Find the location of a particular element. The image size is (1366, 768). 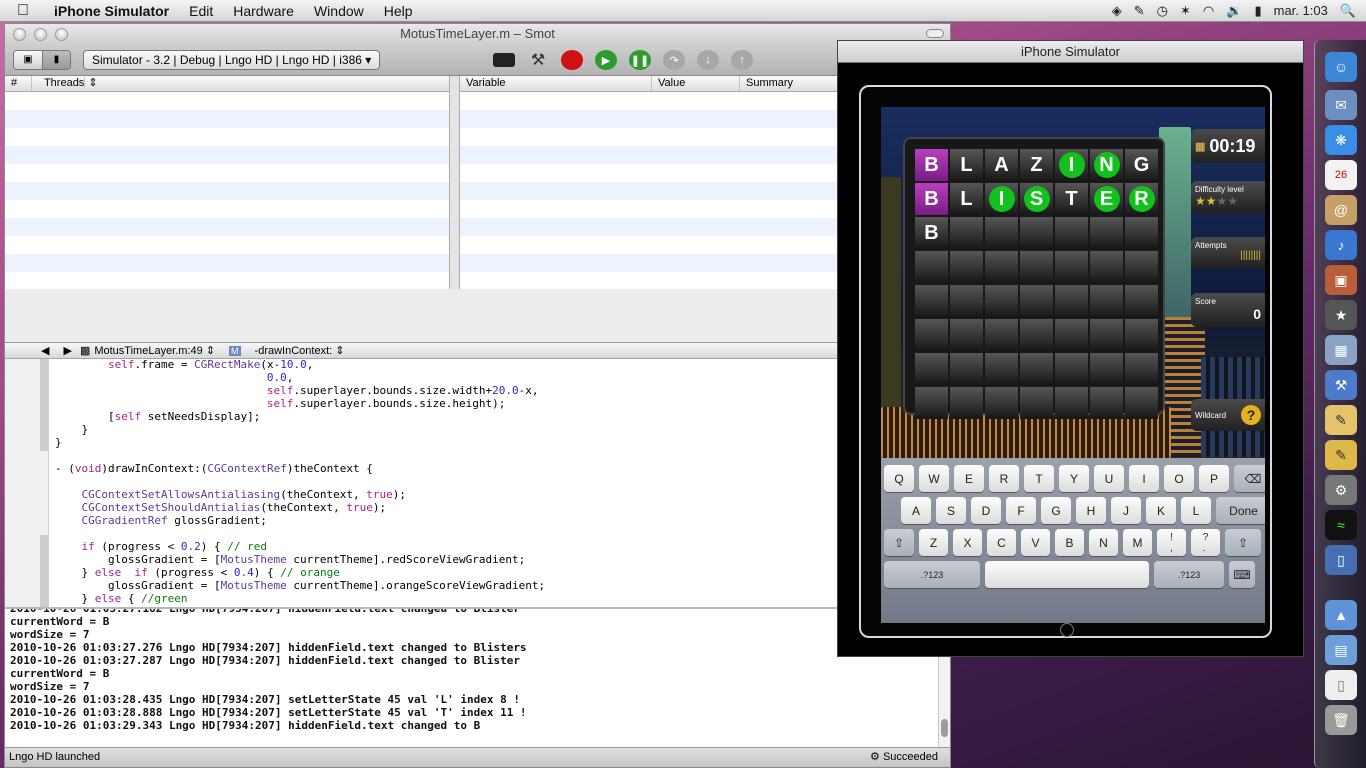

letter-cell: T is located at coordinates (1071, 199).